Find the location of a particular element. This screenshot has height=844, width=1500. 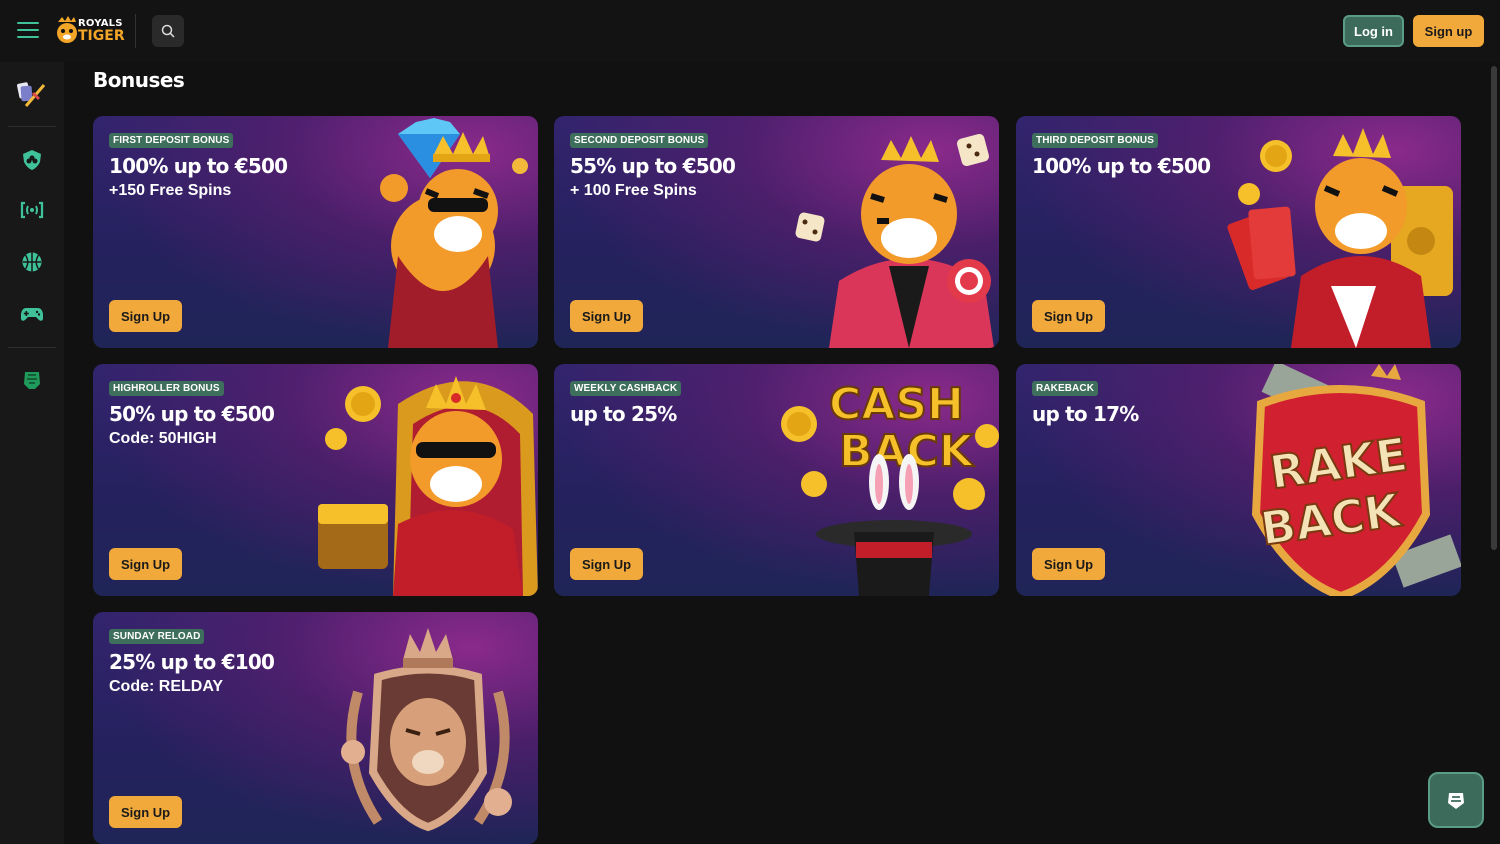

sidebar-item-live is located at coordinates (32, 210).